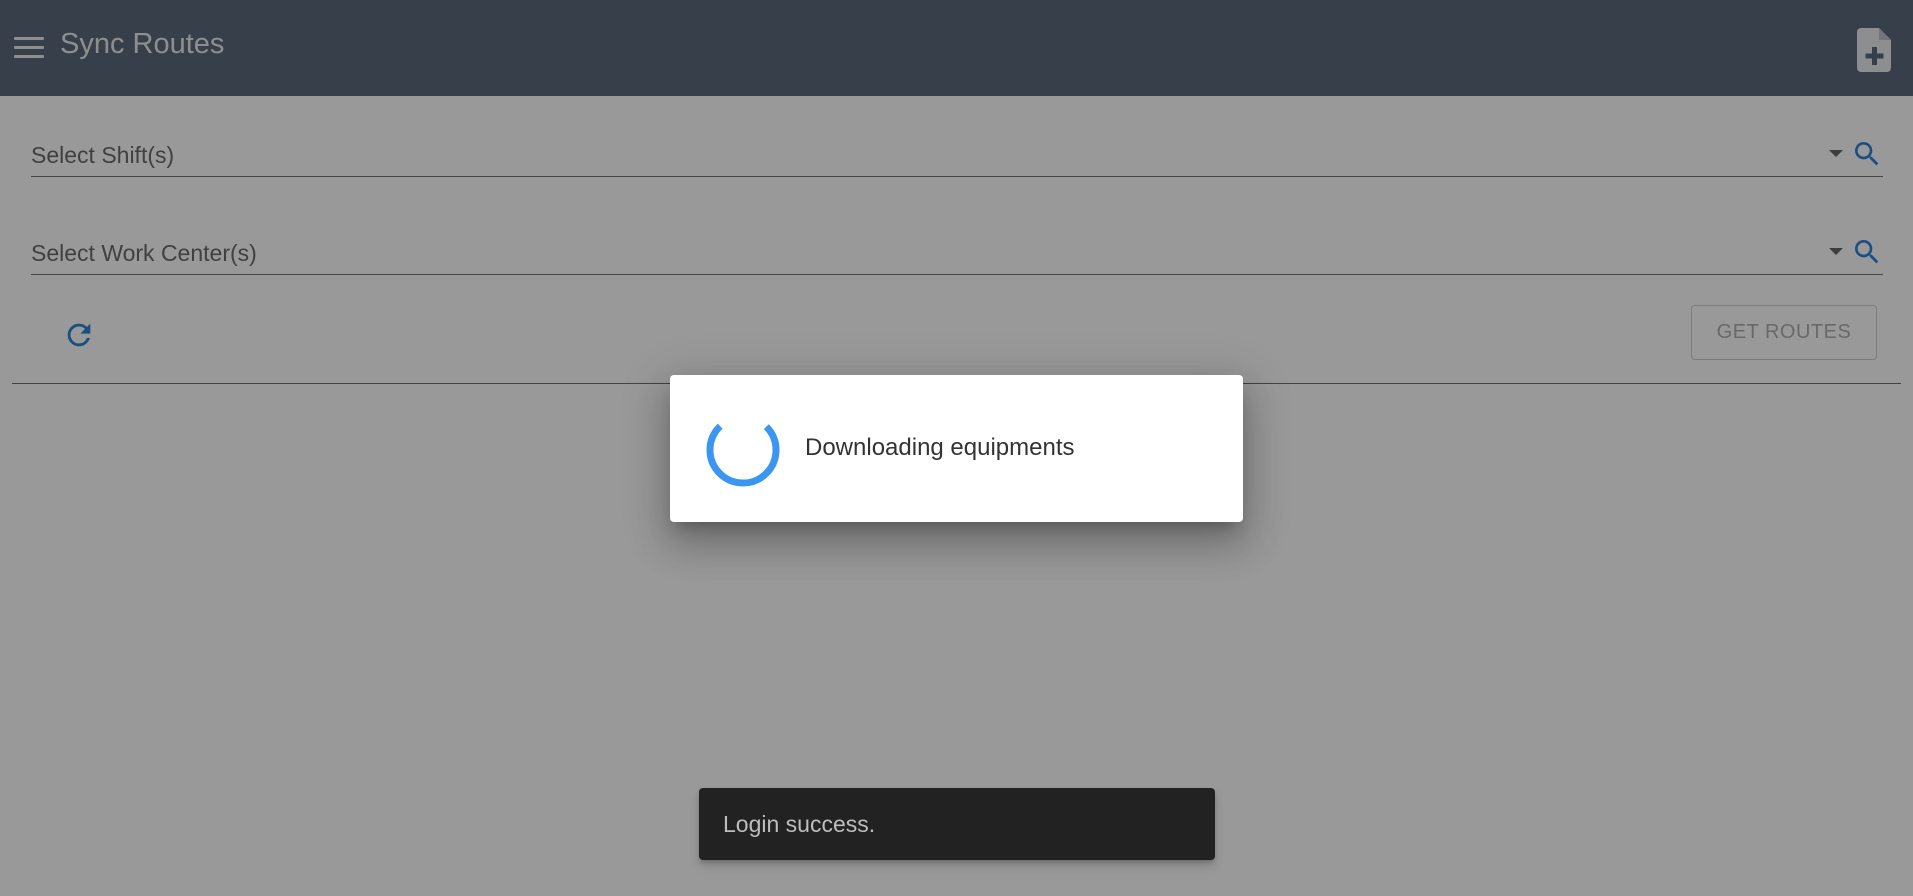 The image size is (1913, 896). Describe the element at coordinates (743, 450) in the screenshot. I see `spinner-icon` at that location.